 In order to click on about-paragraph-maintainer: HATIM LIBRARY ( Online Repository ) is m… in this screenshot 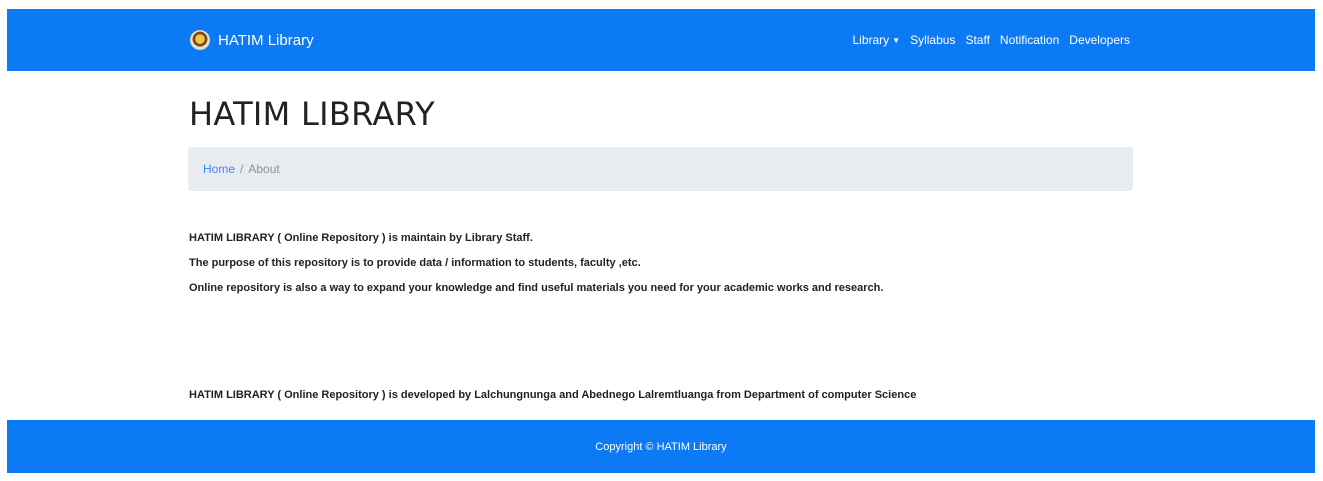, I will do `click(361, 238)`.